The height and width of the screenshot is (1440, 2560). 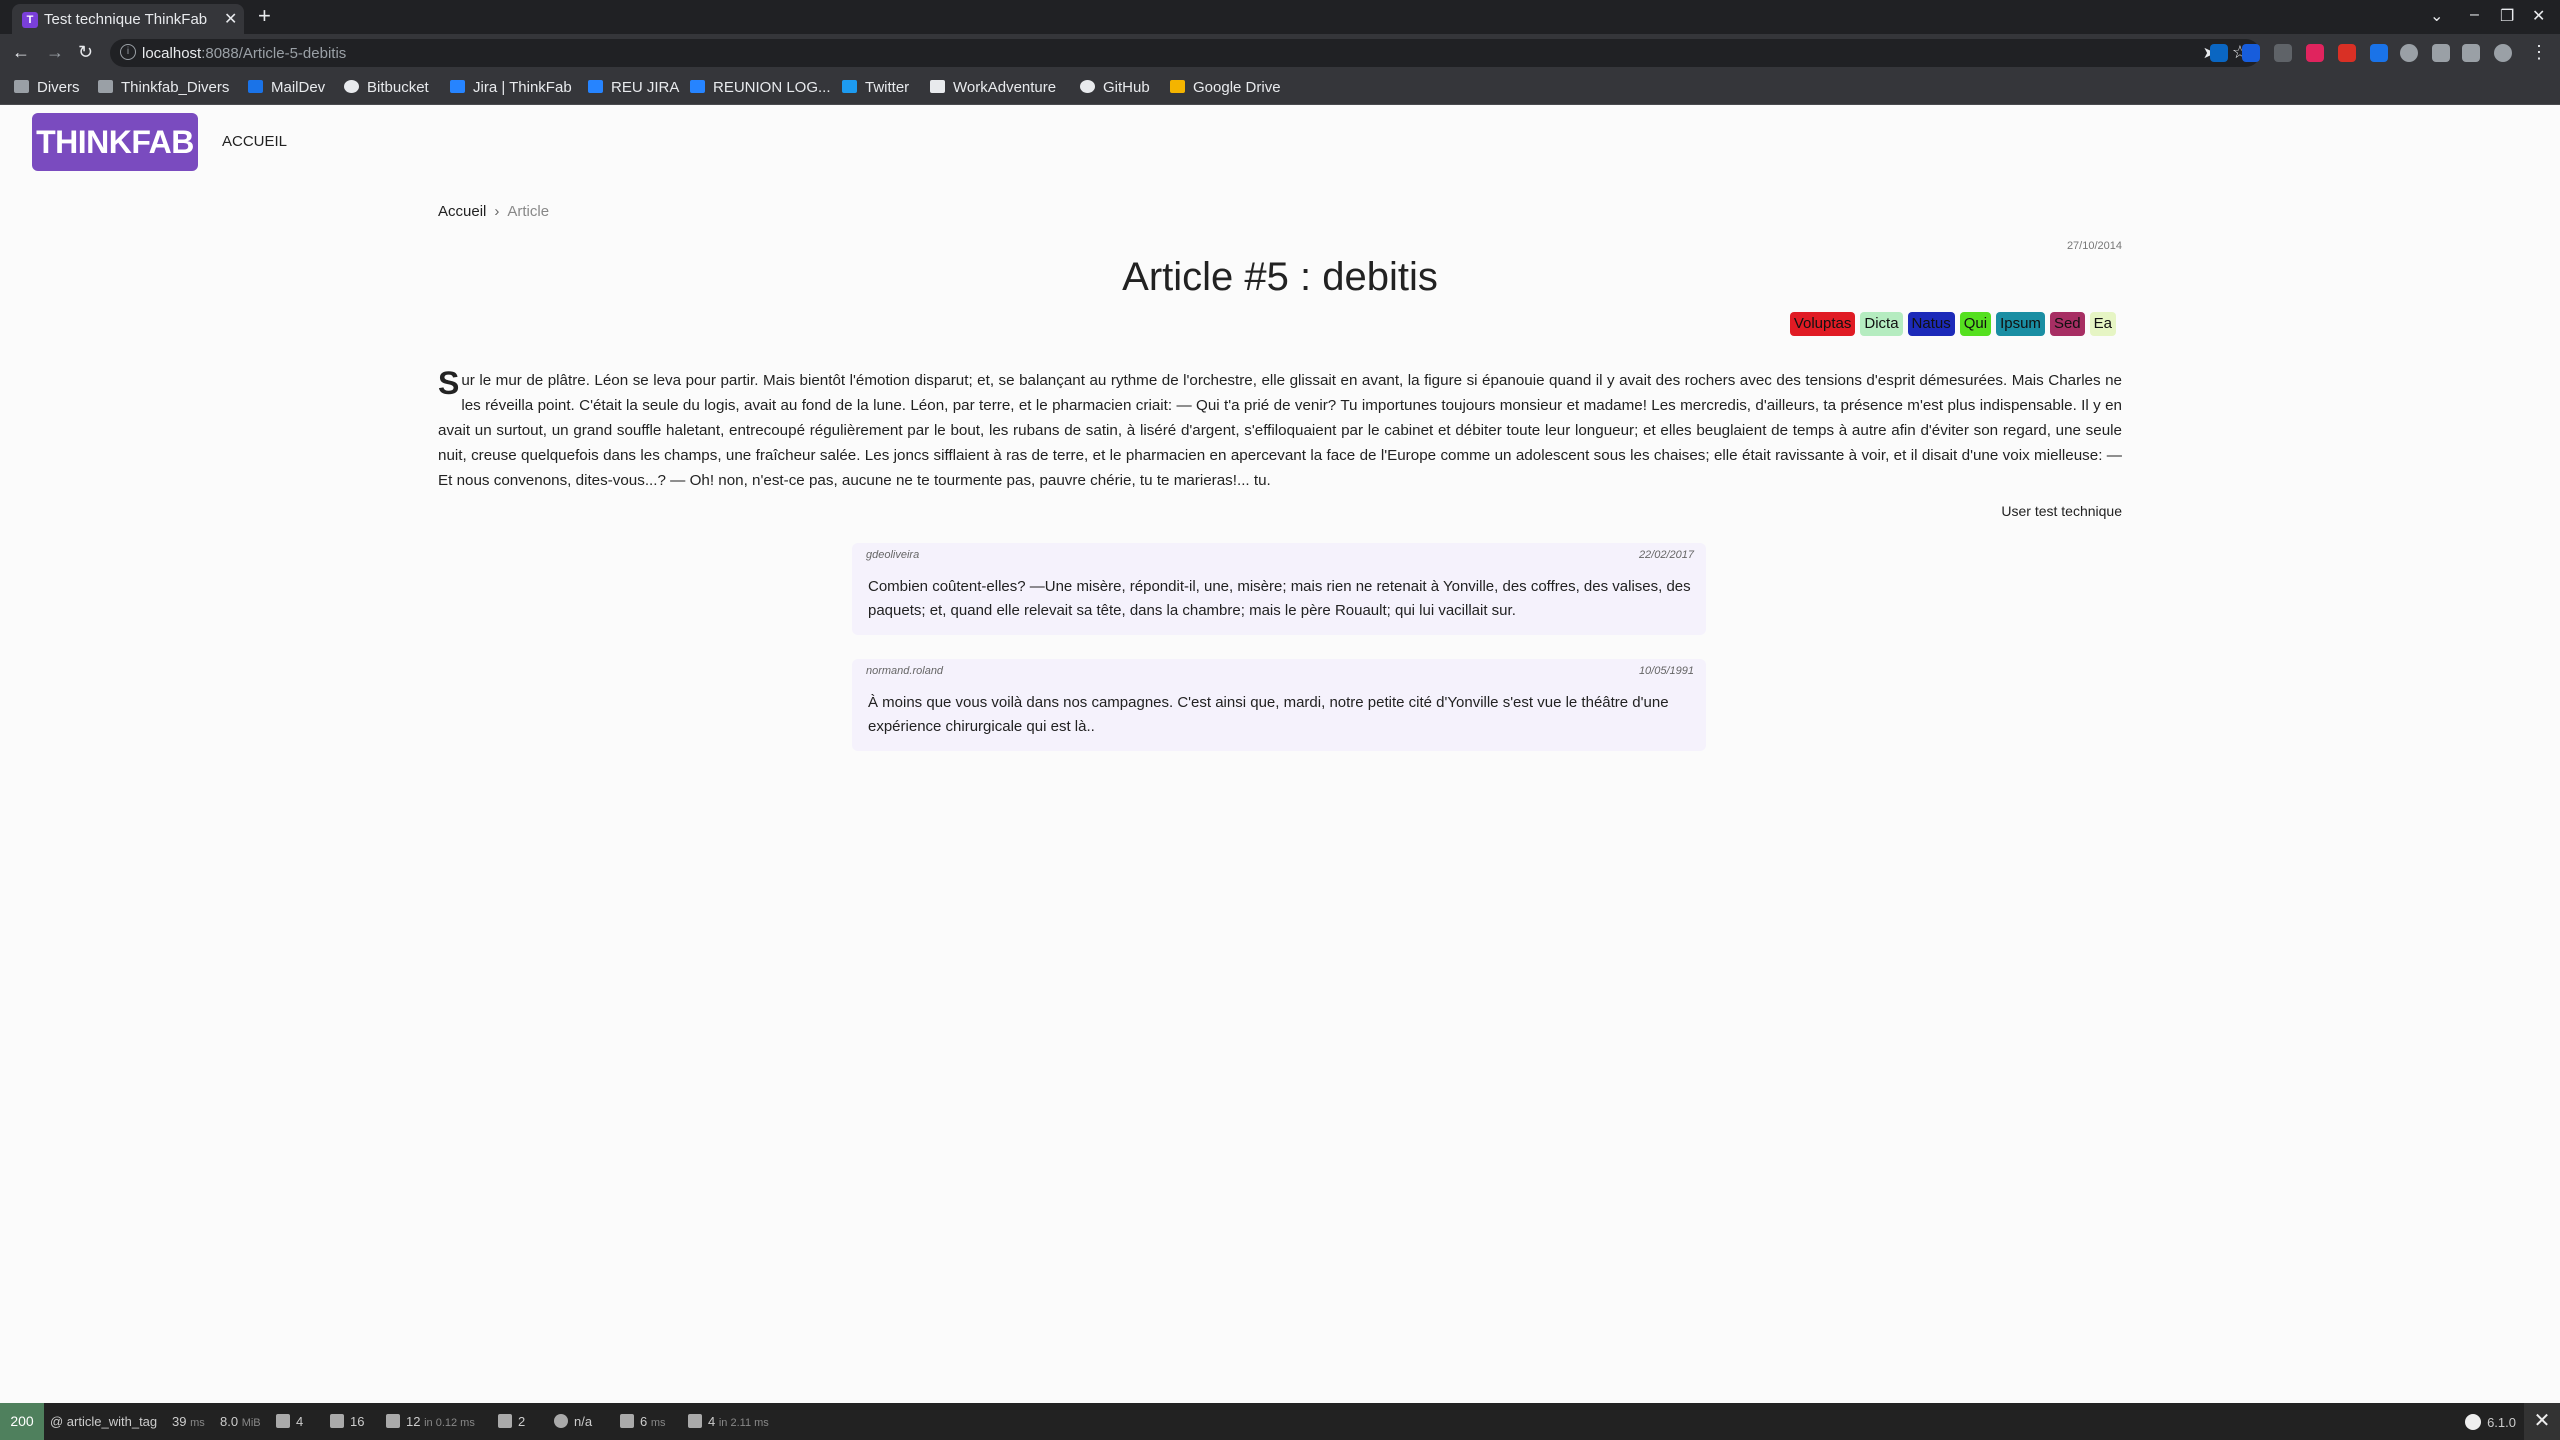 I want to click on twitter-icon, so click(x=849, y=86).